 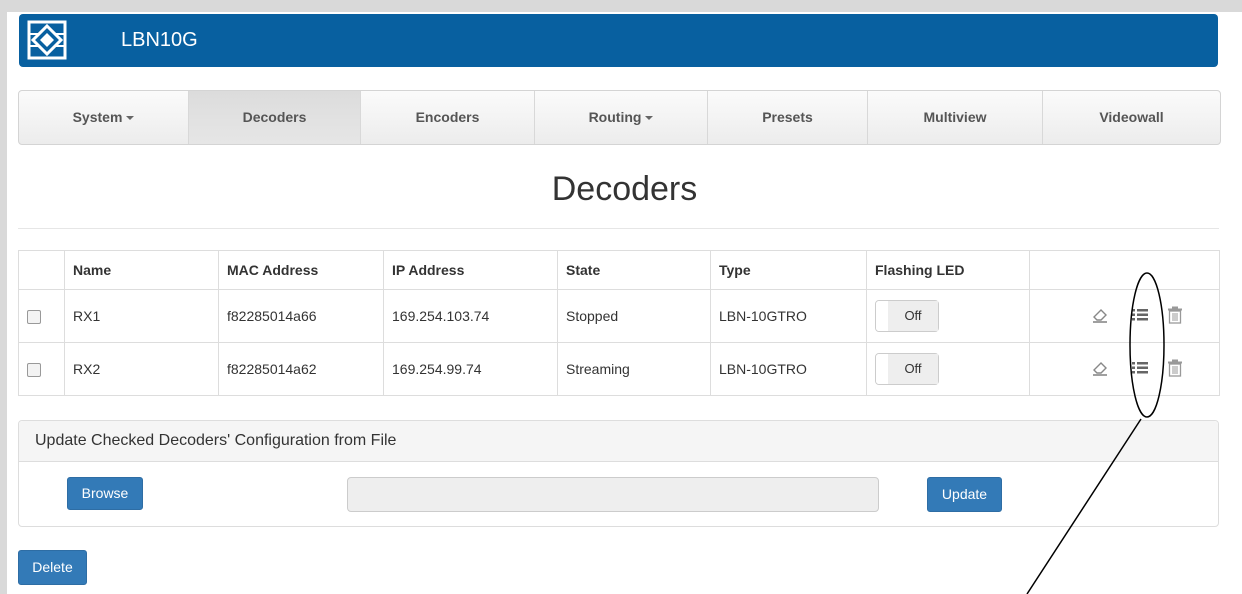 I want to click on col-flashing-led: Flashing LED, so click(x=948, y=270).